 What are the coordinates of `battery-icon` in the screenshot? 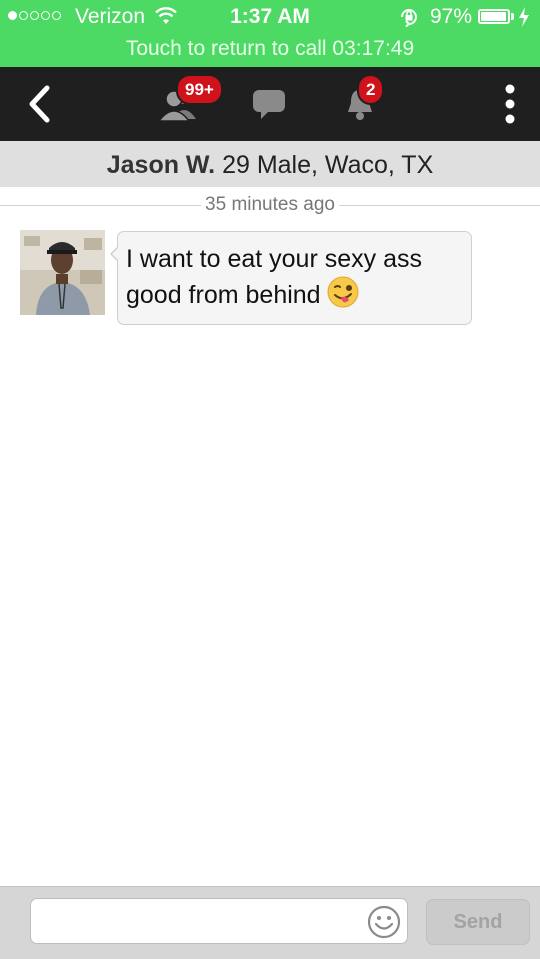 It's located at (494, 16).